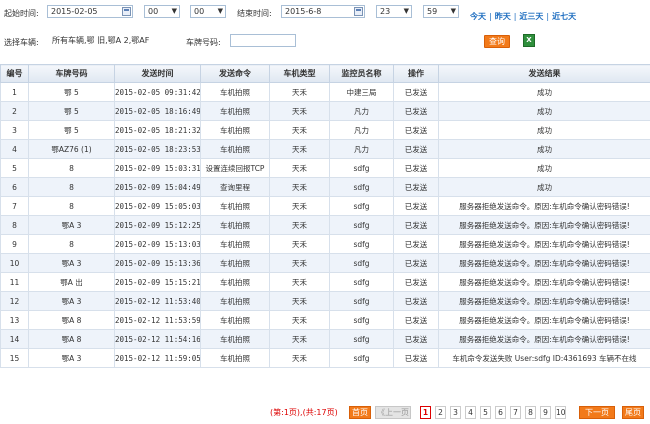 Image resolution: width=650 pixels, height=424 pixels. Describe the element at coordinates (361, 130) in the screenshot. I see `cell-user: 凡力` at that location.